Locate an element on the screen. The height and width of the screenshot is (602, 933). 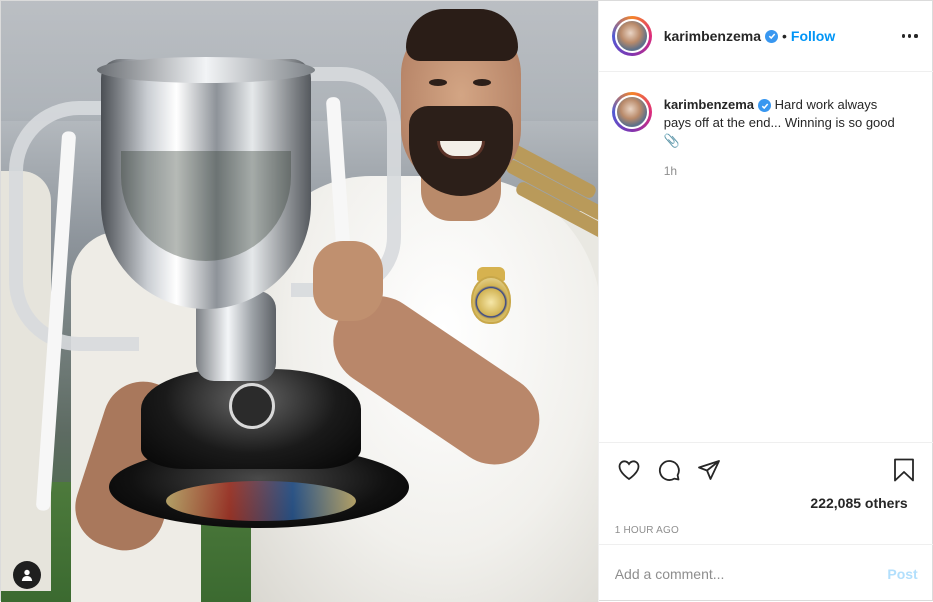
player-hair is located at coordinates (462, 35).